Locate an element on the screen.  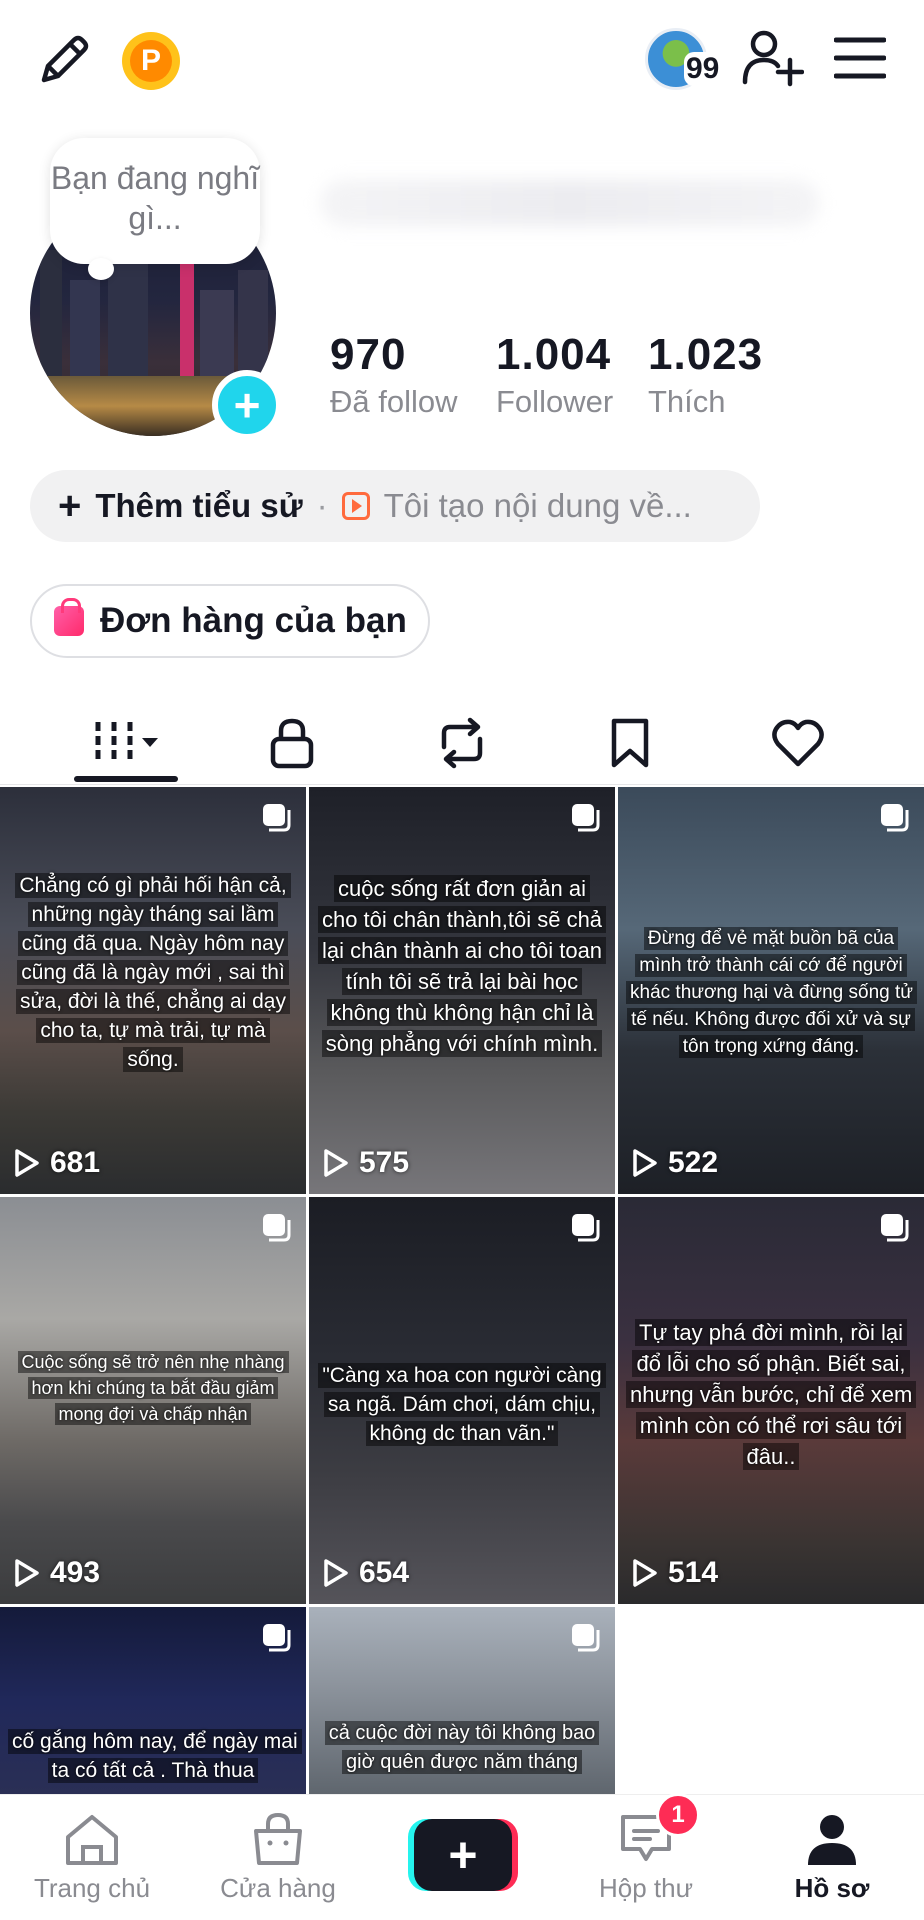
stat-followers: 1.004 Follower is located at coordinates (554, 375).